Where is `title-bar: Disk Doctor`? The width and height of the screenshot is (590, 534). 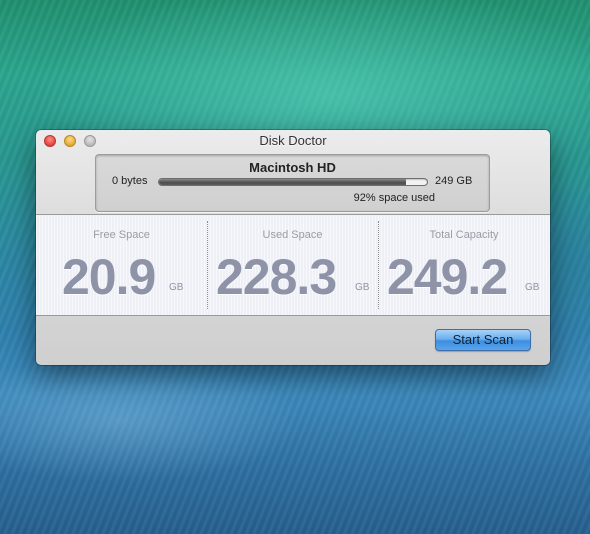
title-bar: Disk Doctor is located at coordinates (293, 141).